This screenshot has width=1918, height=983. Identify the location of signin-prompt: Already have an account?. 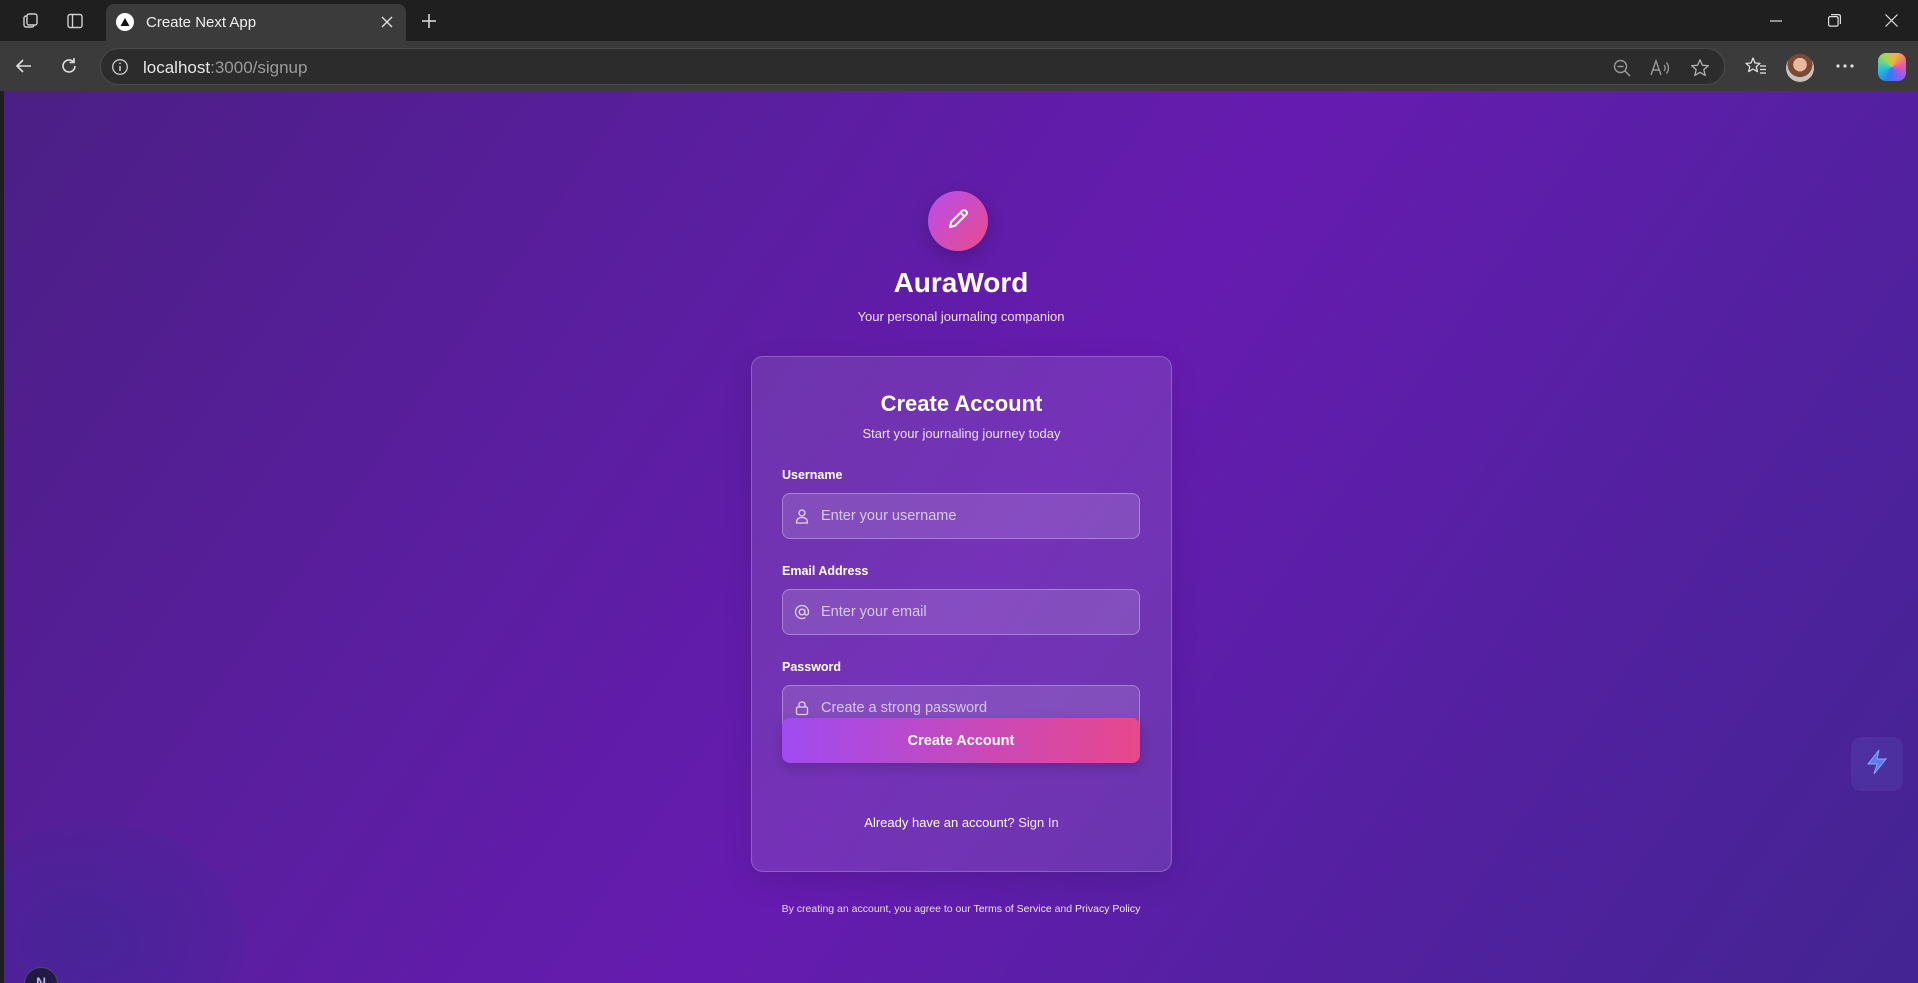
(939, 822).